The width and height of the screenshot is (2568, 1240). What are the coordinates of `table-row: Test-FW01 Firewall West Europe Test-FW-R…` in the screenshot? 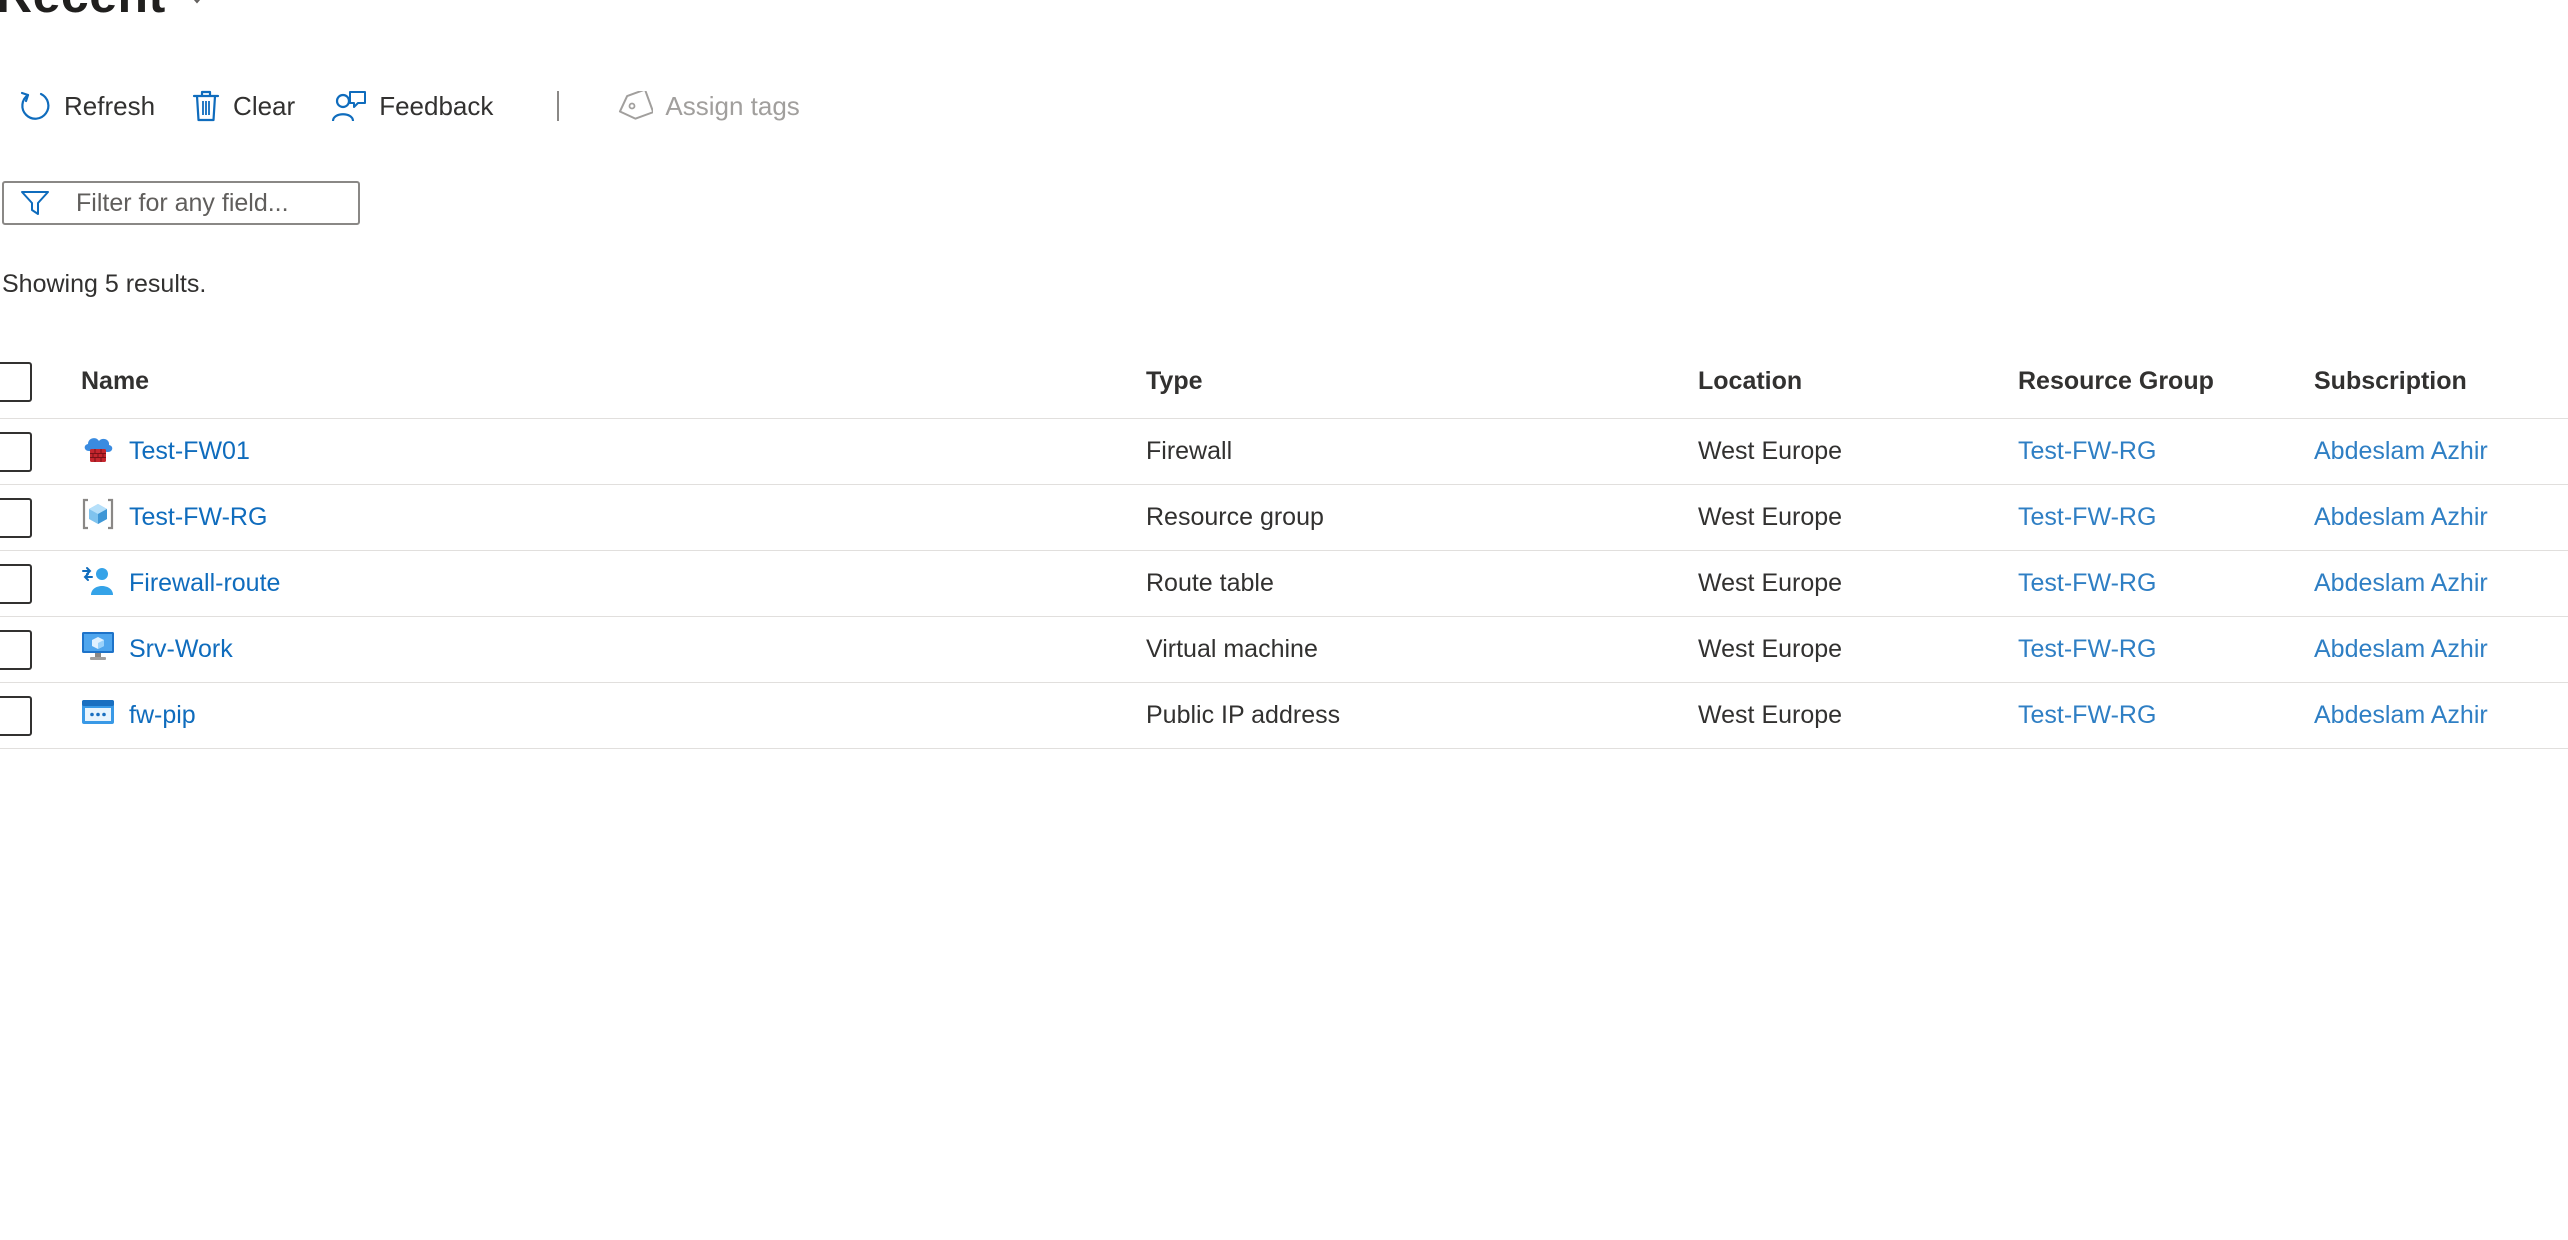 It's located at (1284, 452).